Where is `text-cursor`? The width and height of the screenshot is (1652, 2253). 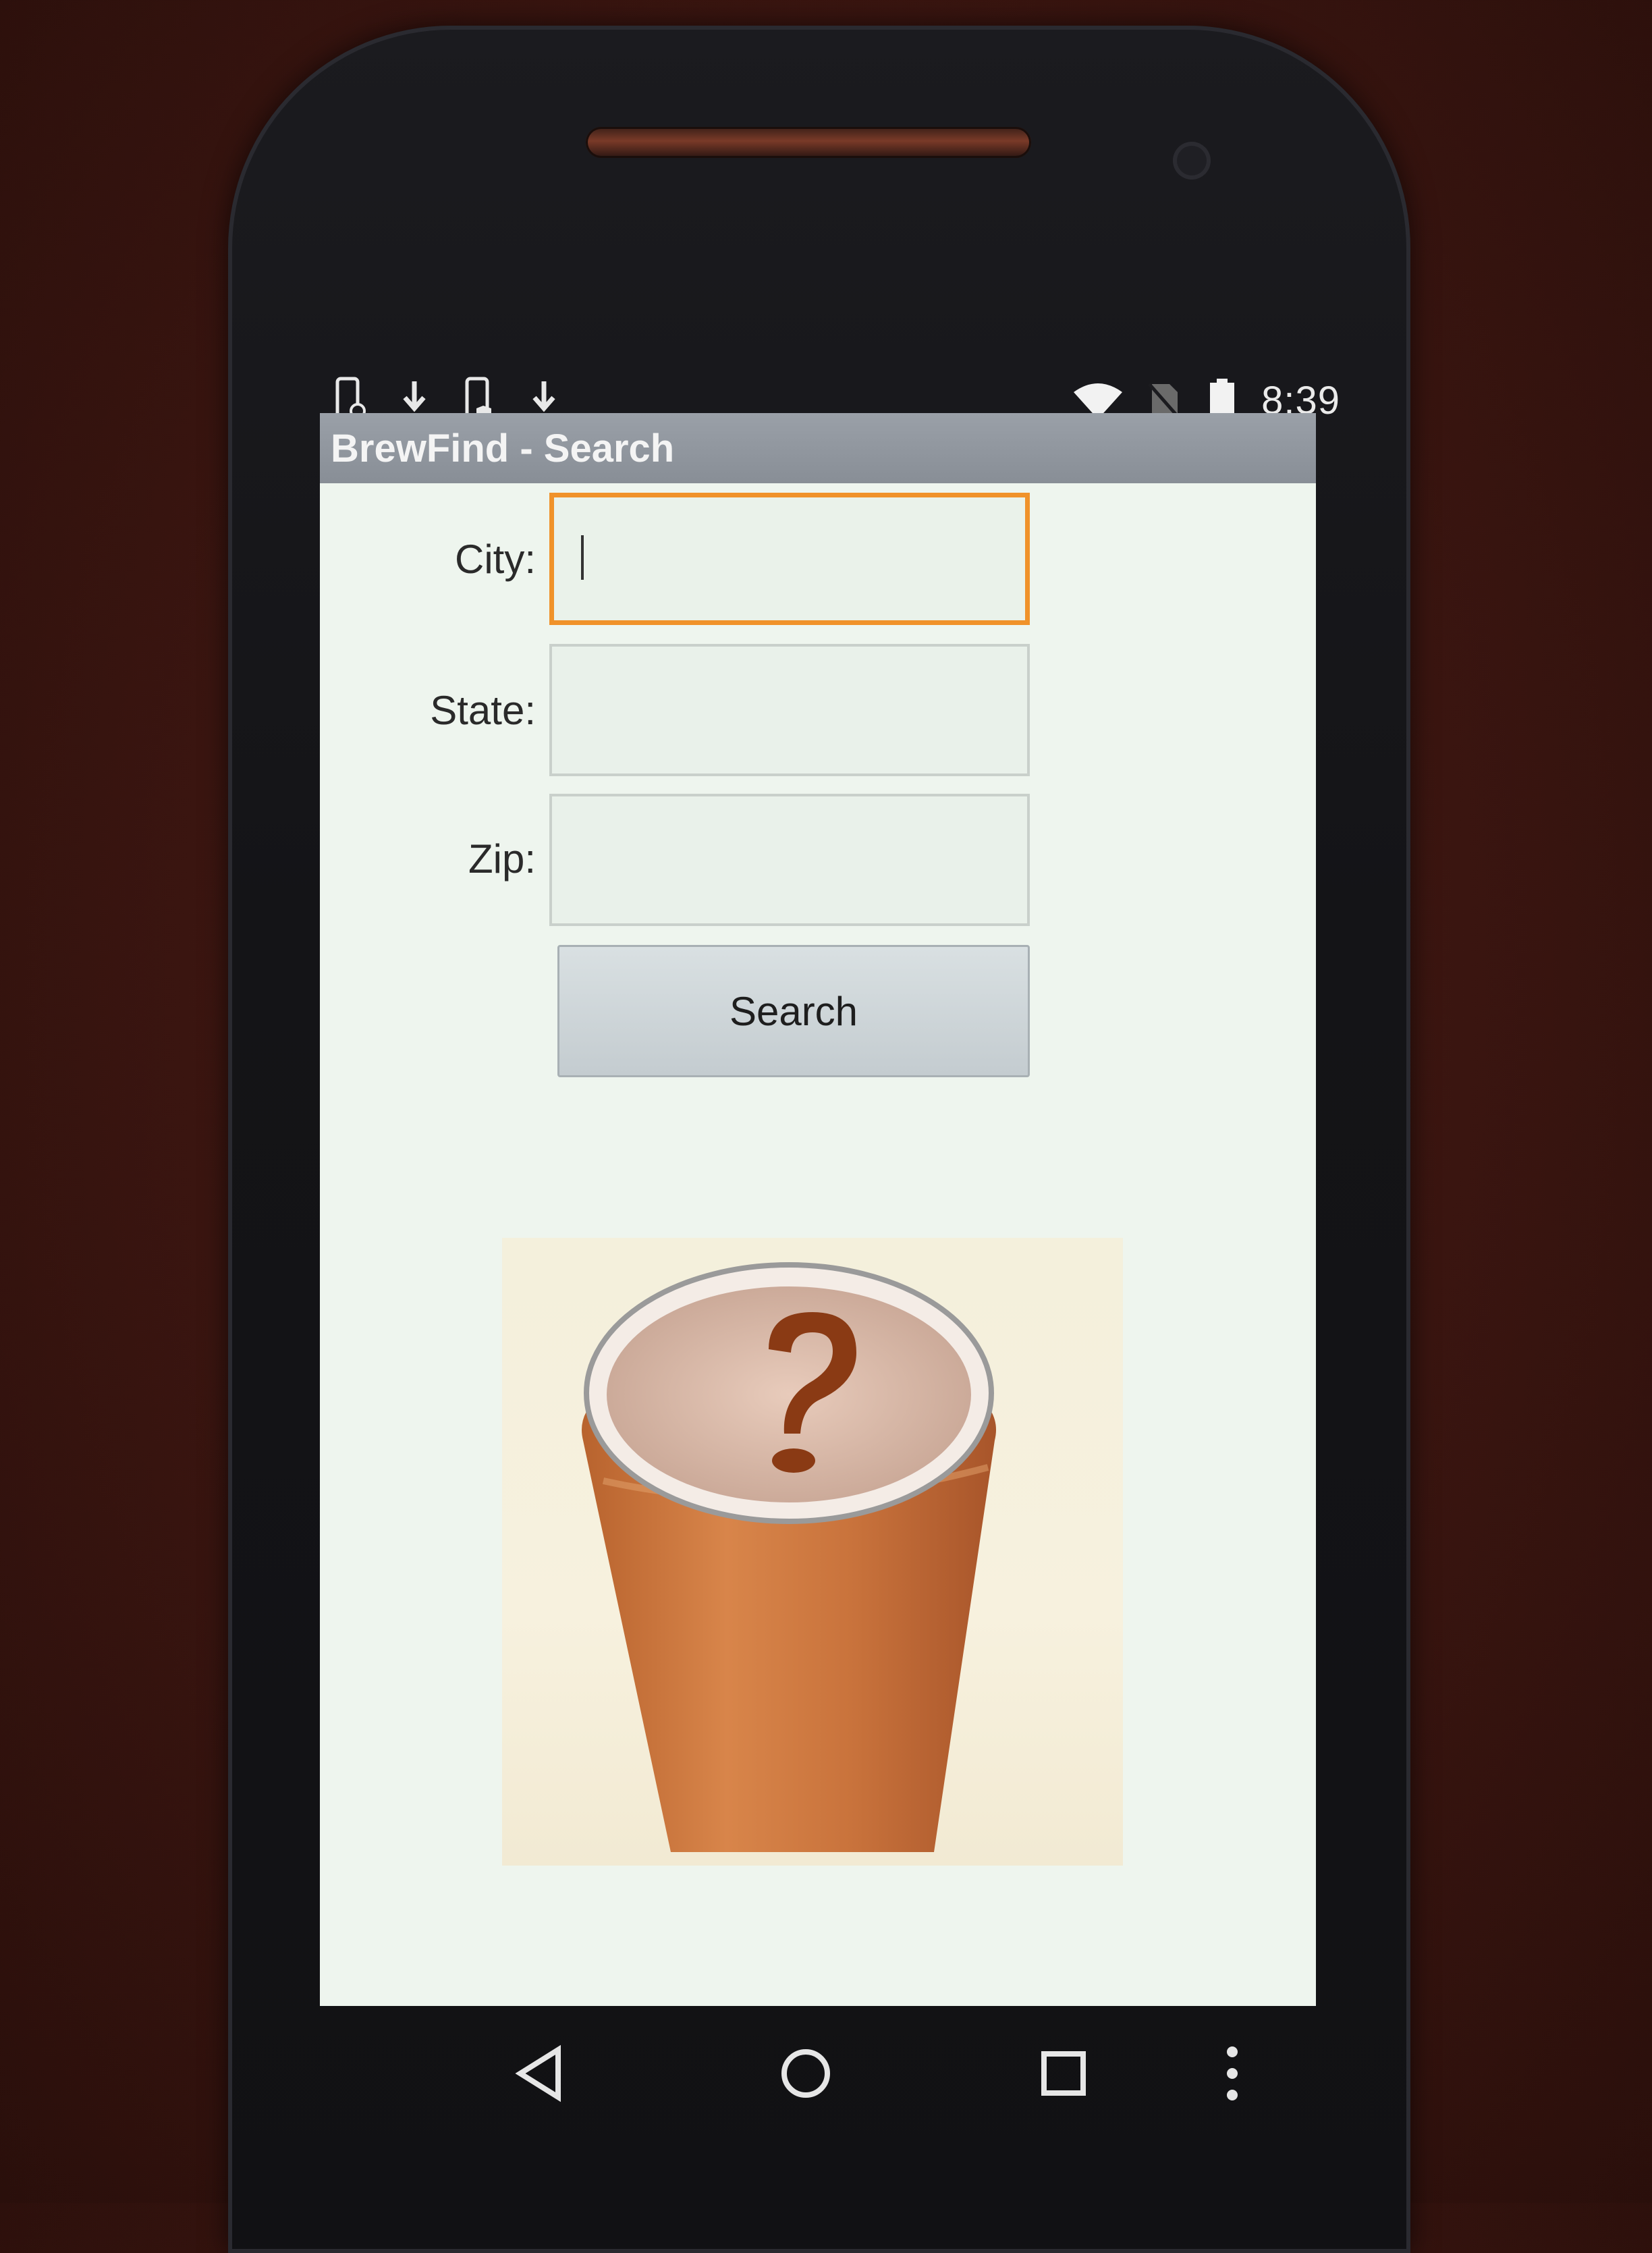
text-cursor is located at coordinates (582, 557).